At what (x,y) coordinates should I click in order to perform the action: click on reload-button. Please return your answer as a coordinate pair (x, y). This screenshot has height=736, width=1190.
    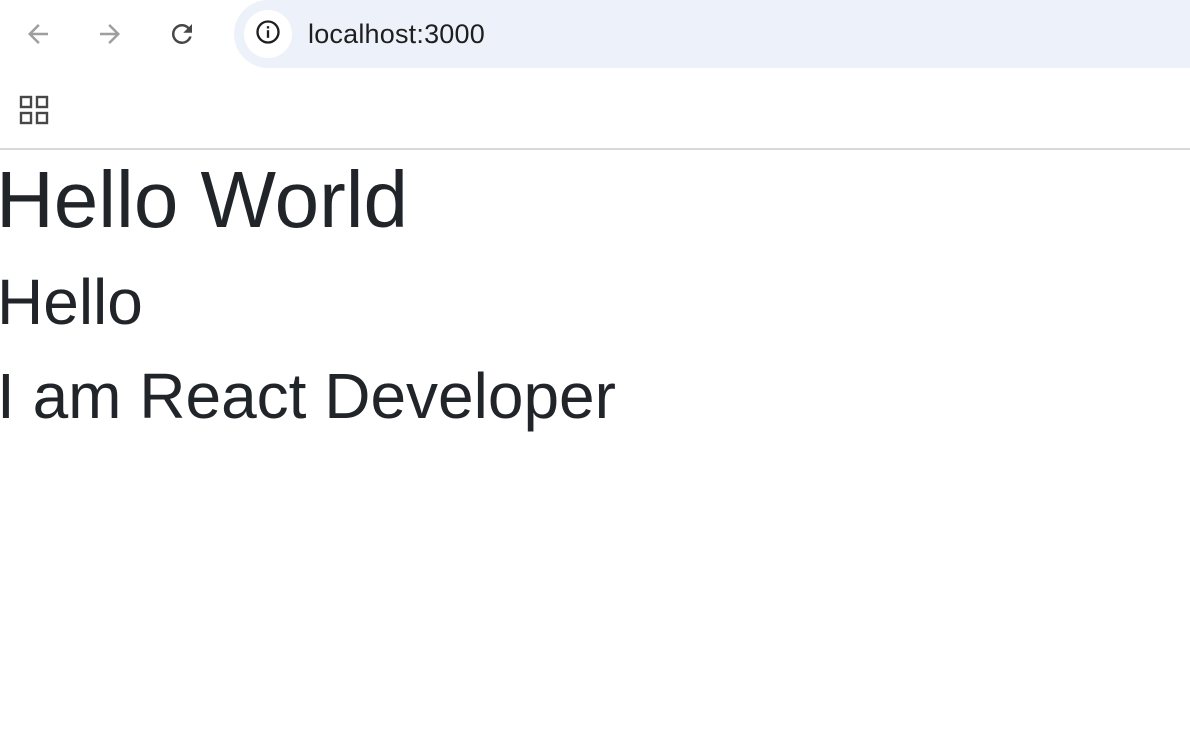
    Looking at the image, I should click on (182, 34).